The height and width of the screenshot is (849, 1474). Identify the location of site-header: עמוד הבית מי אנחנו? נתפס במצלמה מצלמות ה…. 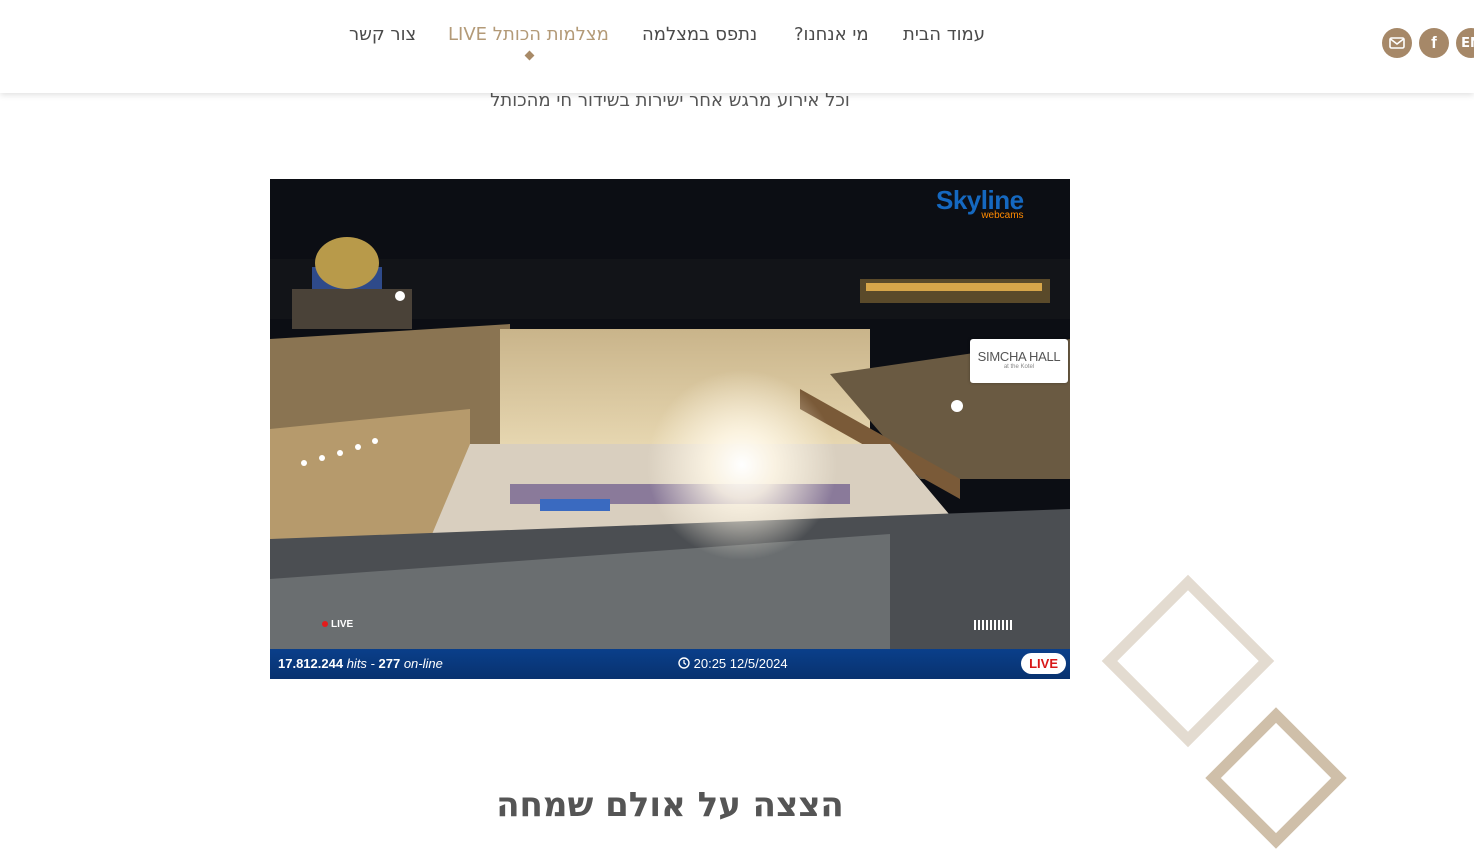
(737, 46).